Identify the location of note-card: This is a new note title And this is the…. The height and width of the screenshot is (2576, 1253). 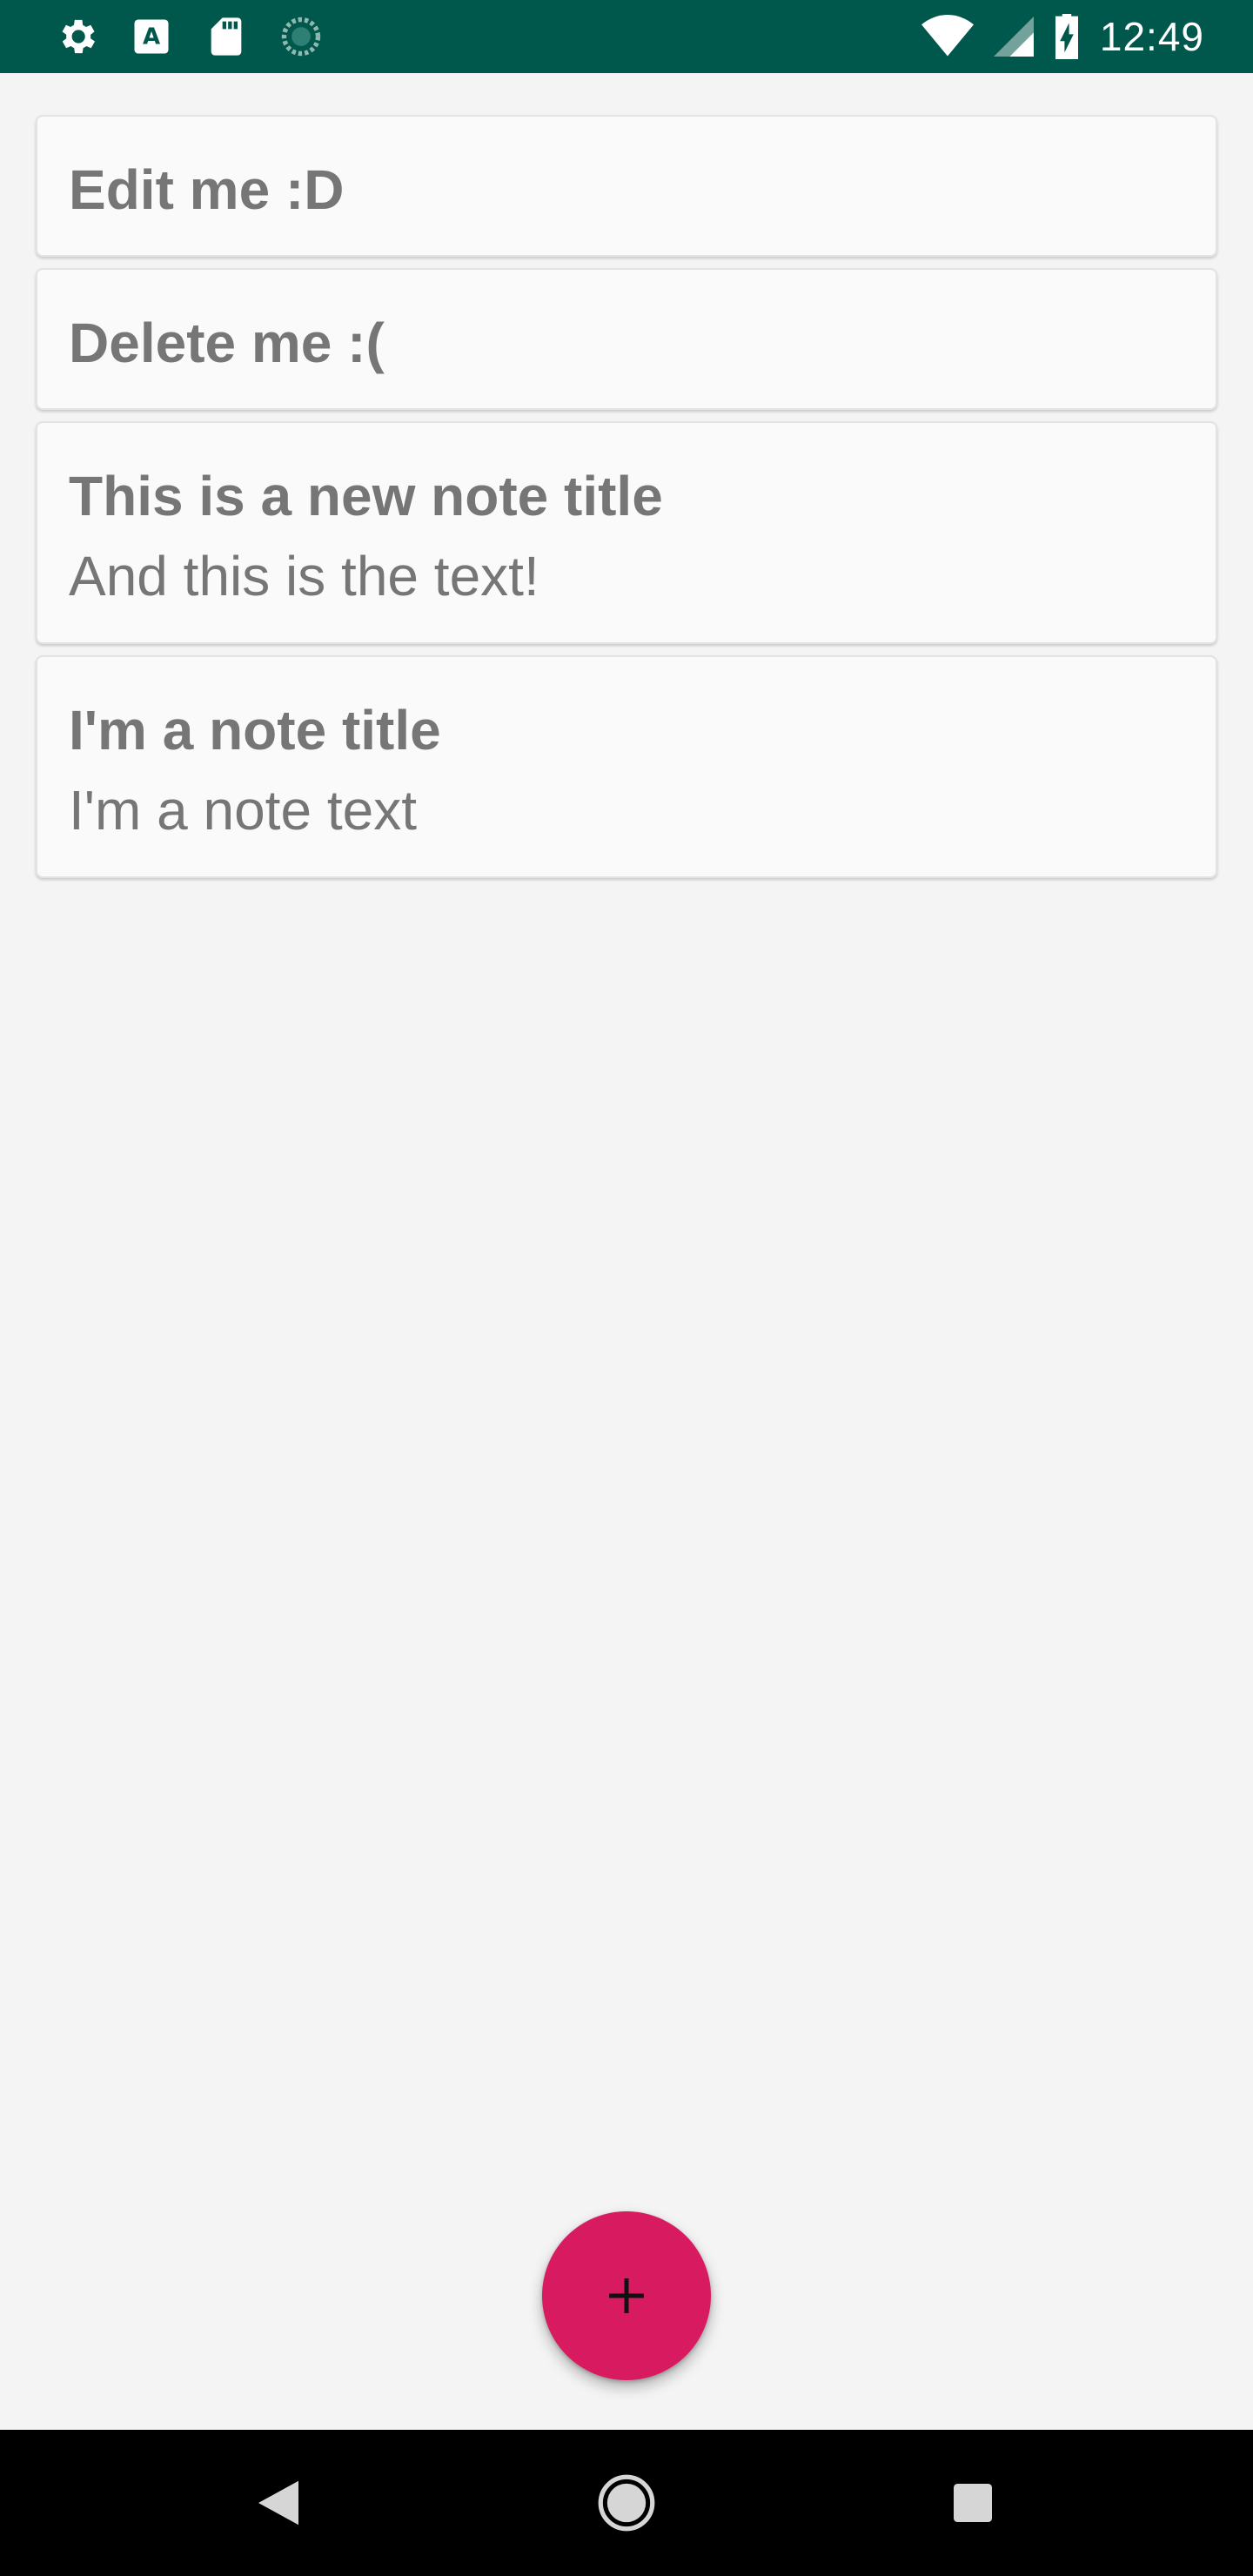
(626, 532).